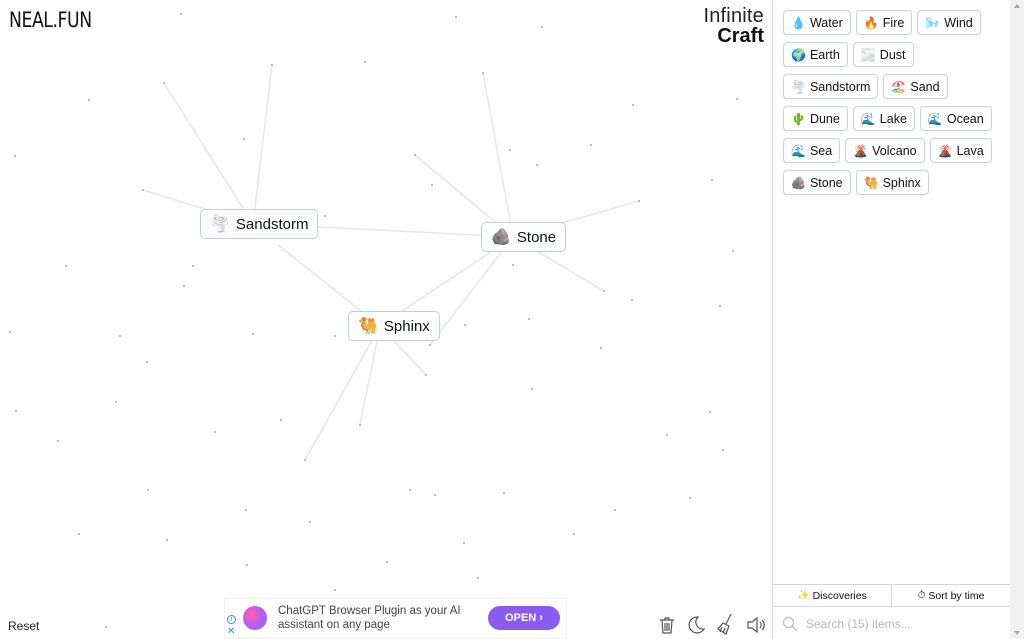  What do you see at coordinates (231, 619) in the screenshot?
I see `ad-info-icon: i` at bounding box center [231, 619].